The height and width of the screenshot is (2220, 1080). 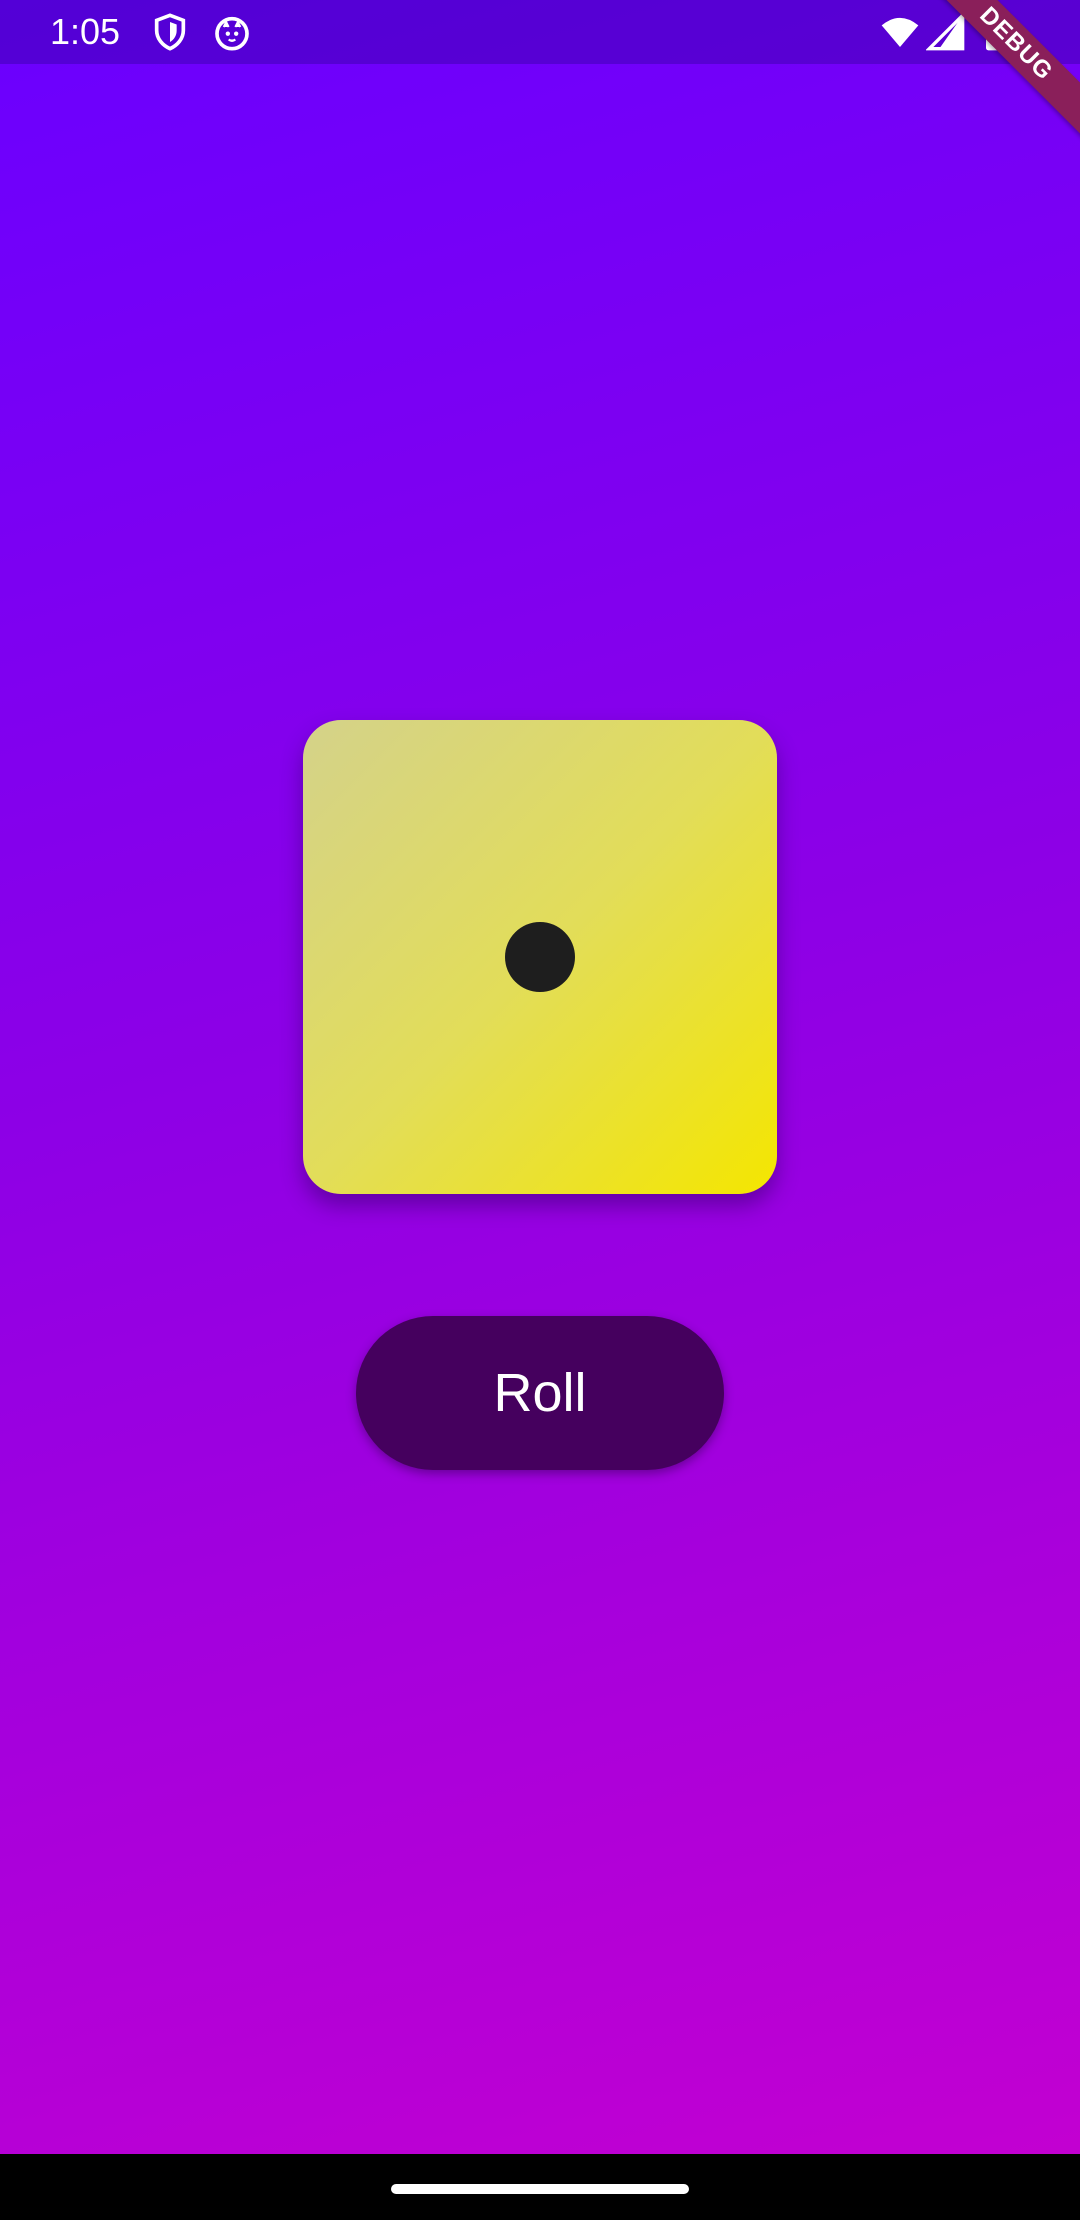 What do you see at coordinates (900, 32) in the screenshot?
I see `wifi-icon` at bounding box center [900, 32].